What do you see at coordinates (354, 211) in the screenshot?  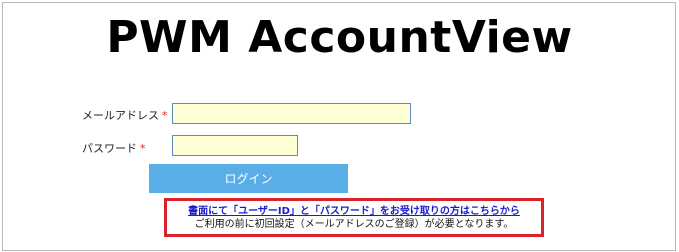 I see `first-time-setup-link: 書面にて「ユーザーID」と「パスワード」をお受け取りの方はこちらから` at bounding box center [354, 211].